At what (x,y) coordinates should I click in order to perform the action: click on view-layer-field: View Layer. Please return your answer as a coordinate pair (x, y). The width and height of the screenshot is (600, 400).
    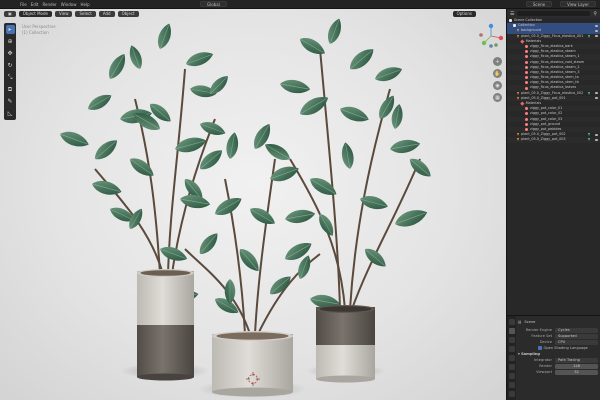
    Looking at the image, I should click on (578, 4).